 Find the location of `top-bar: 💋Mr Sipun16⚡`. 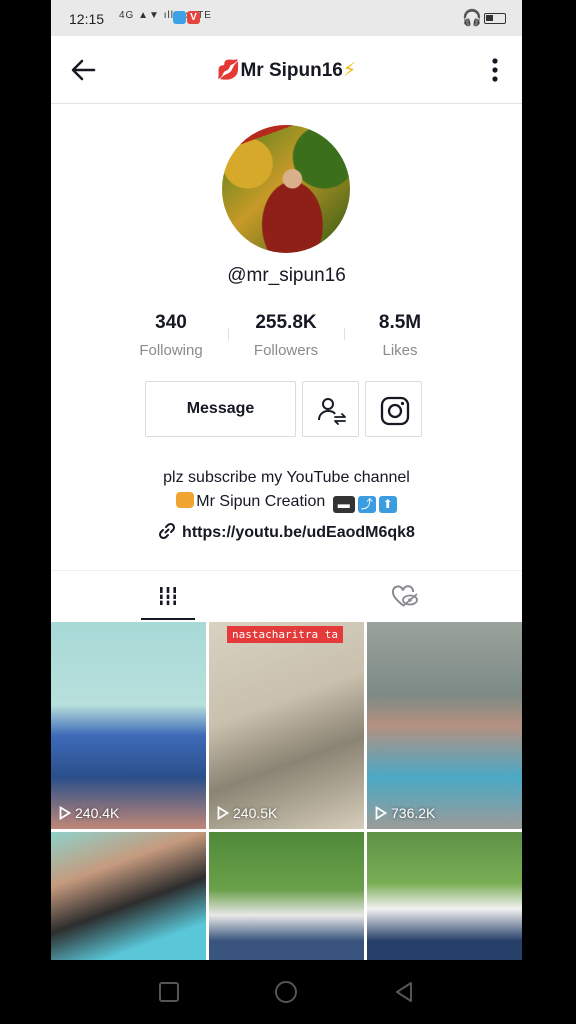

top-bar: 💋Mr Sipun16⚡ is located at coordinates (286, 70).